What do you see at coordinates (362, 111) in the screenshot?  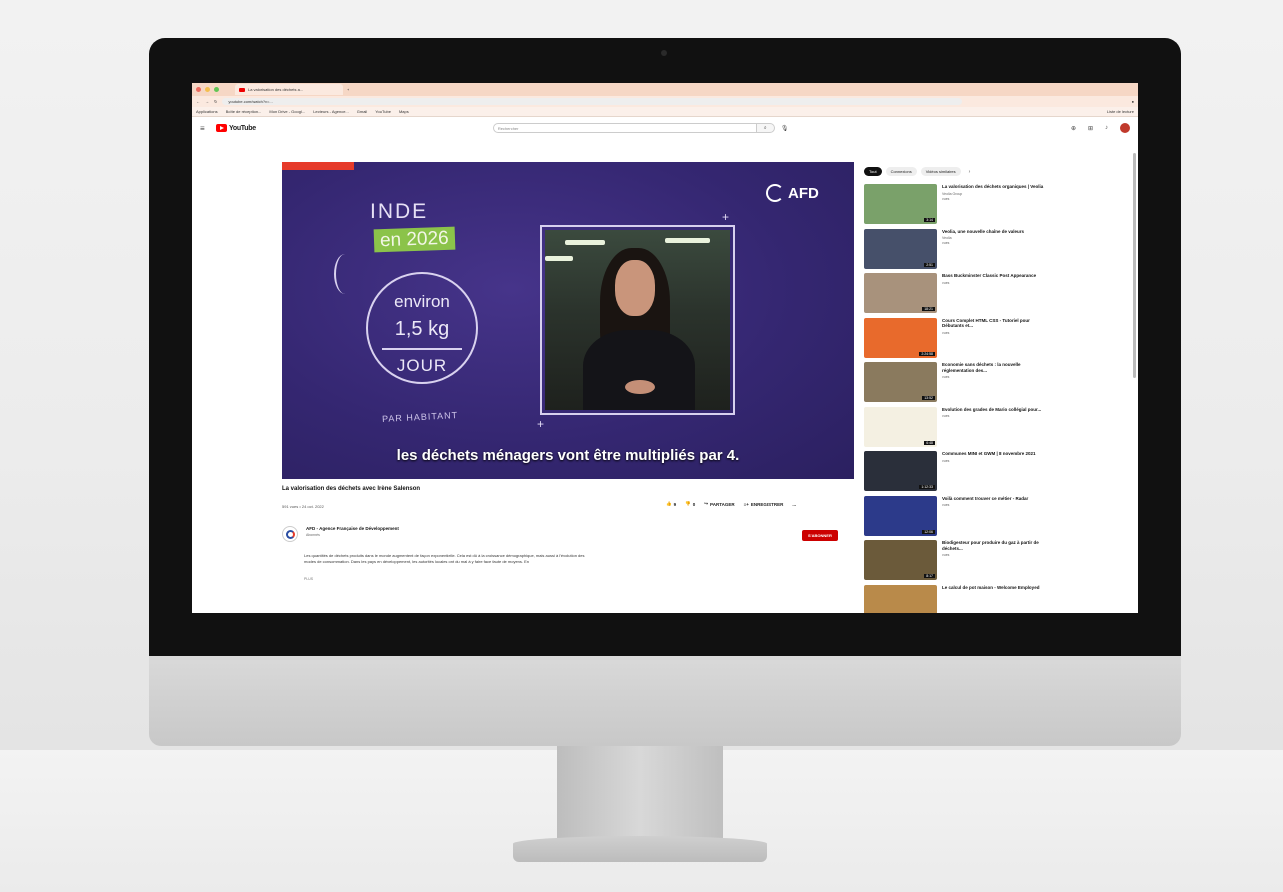 I see `bookmark-item: Gmail` at bounding box center [362, 111].